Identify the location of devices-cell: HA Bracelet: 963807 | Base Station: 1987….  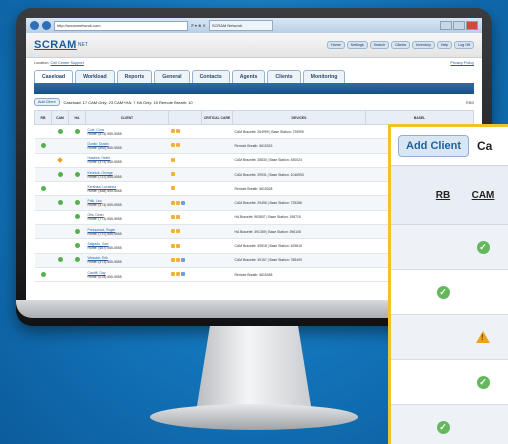
(299, 218).